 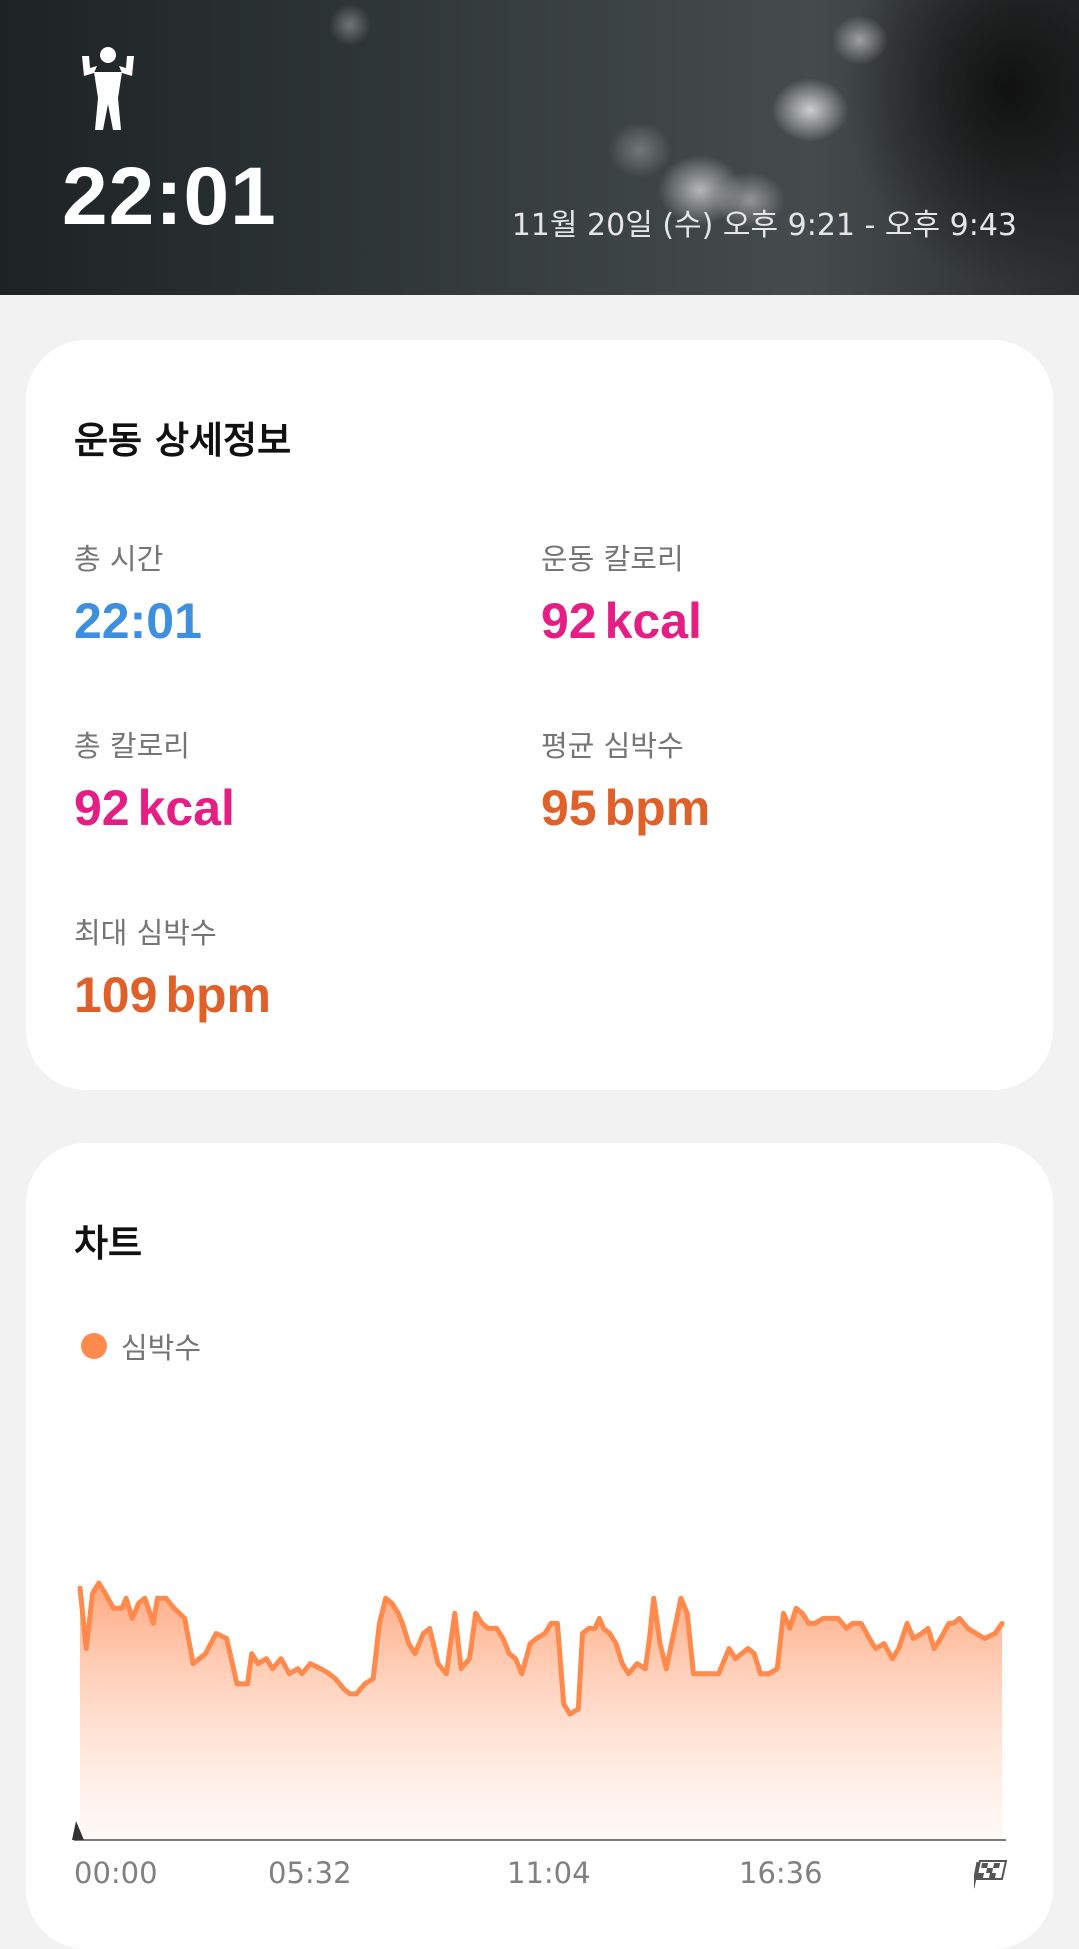 I want to click on stat-value: 109 bpm, so click(x=172, y=995).